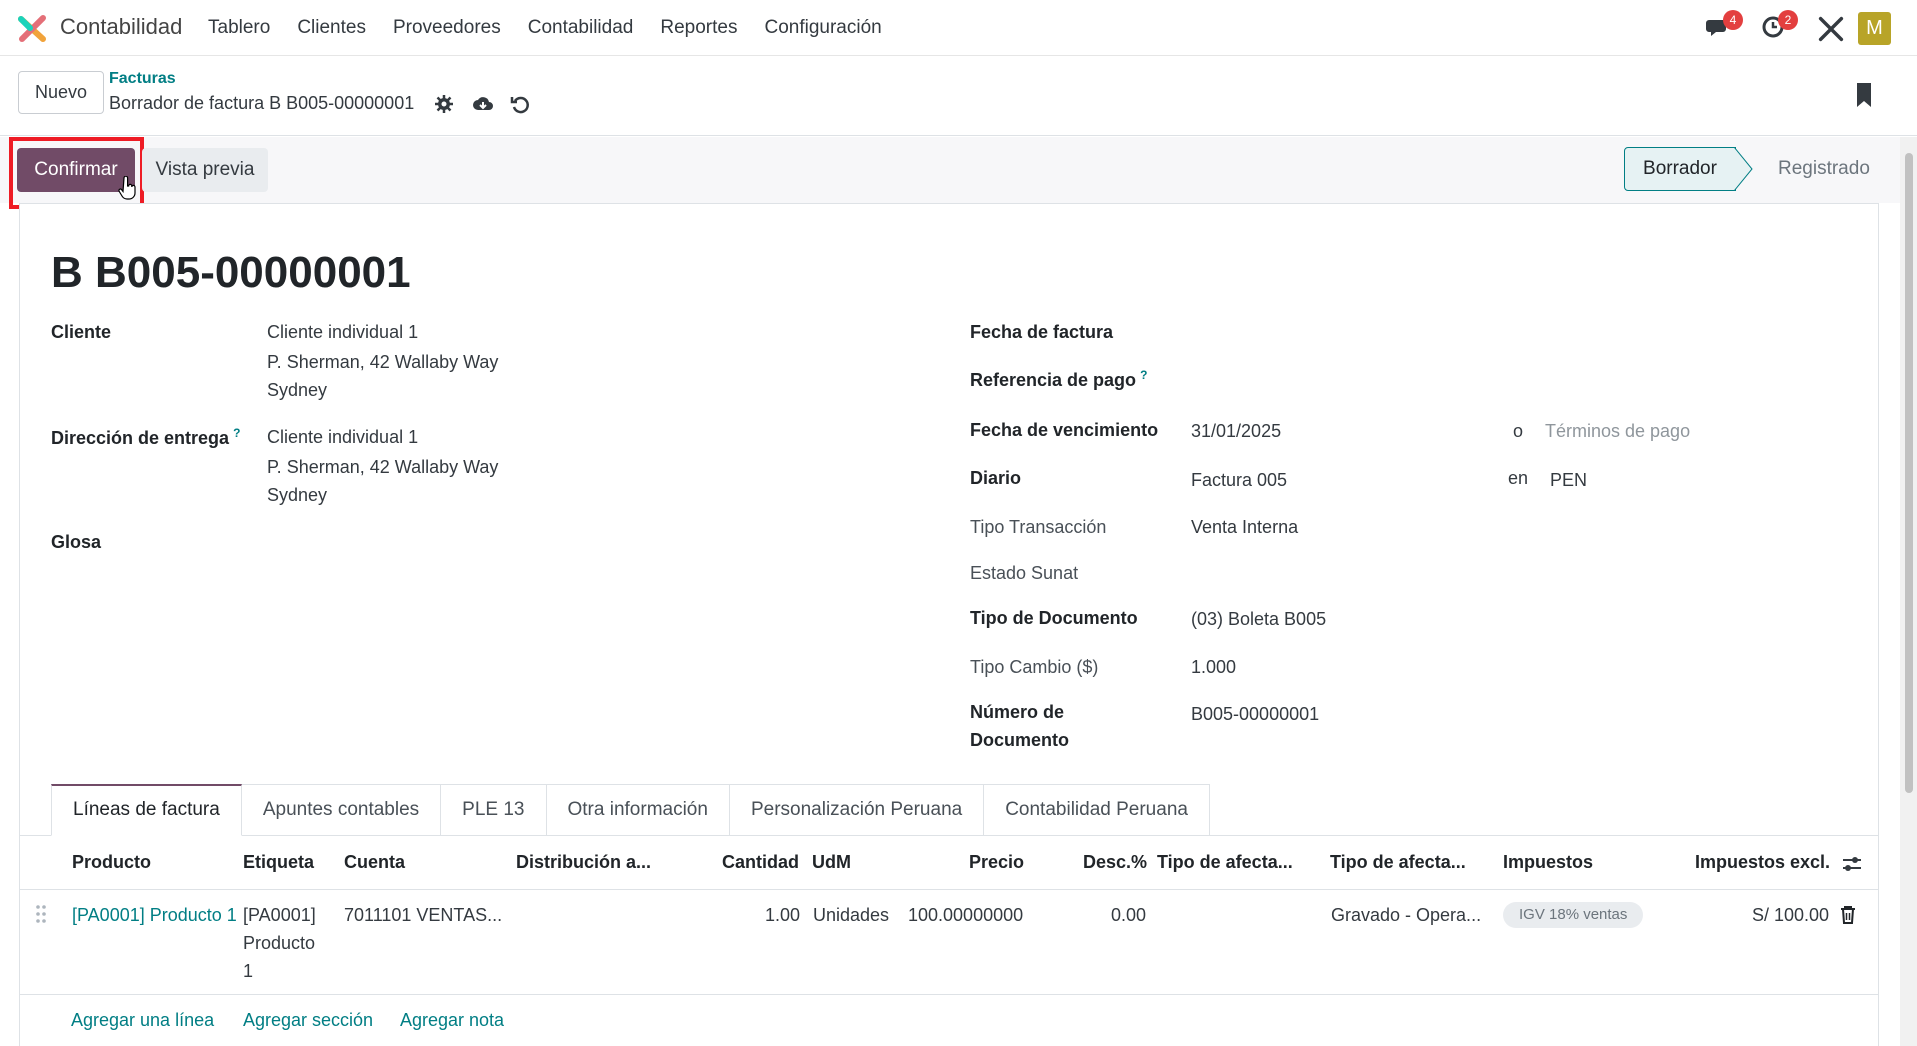 The width and height of the screenshot is (1917, 1046). What do you see at coordinates (1064, 430) in the screenshot?
I see `due-date-label: Fecha de vencimiento` at bounding box center [1064, 430].